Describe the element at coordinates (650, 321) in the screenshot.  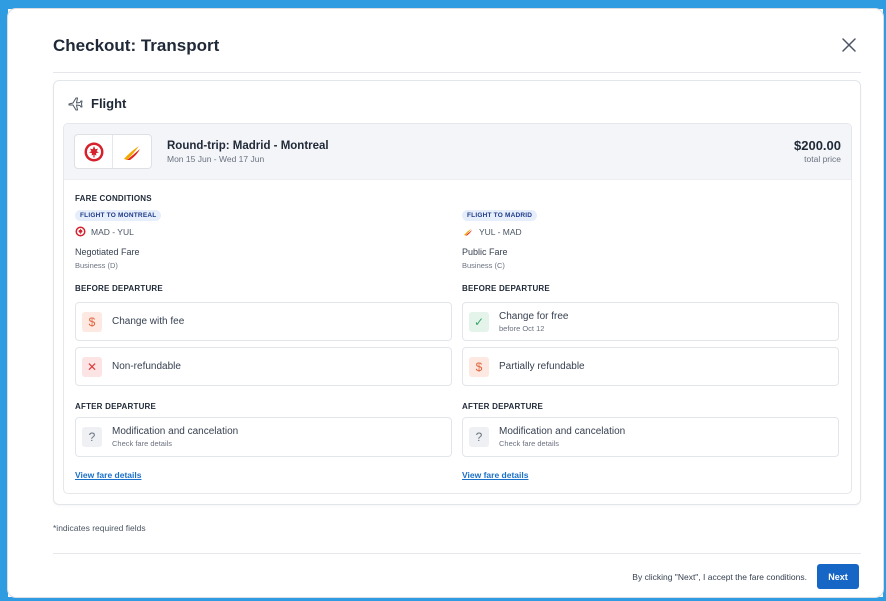
I see `condition-change: ✓ Change for free before Oct 12` at that location.